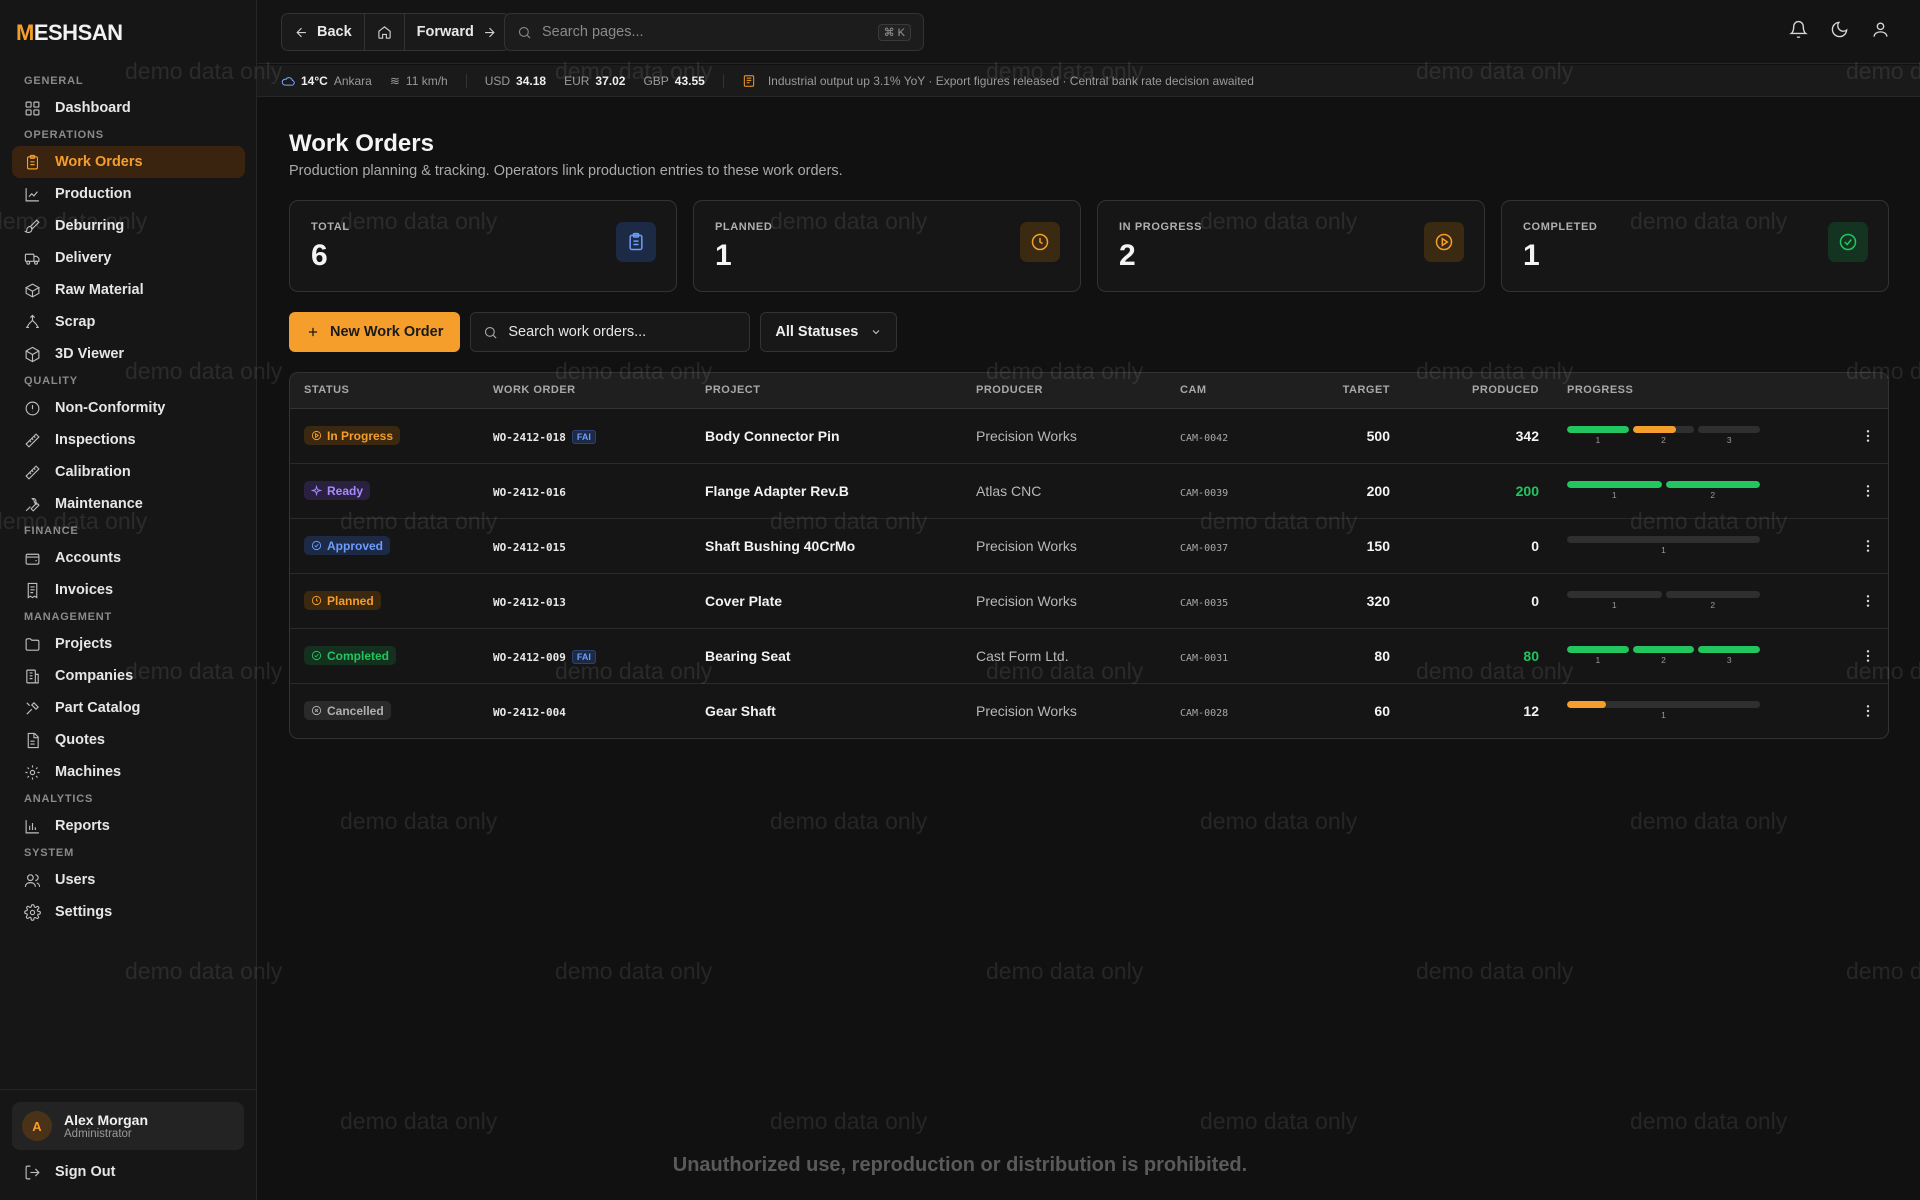  Describe the element at coordinates (887, 246) in the screenshot. I see `stat-card-planned: PLANNED 1` at that location.